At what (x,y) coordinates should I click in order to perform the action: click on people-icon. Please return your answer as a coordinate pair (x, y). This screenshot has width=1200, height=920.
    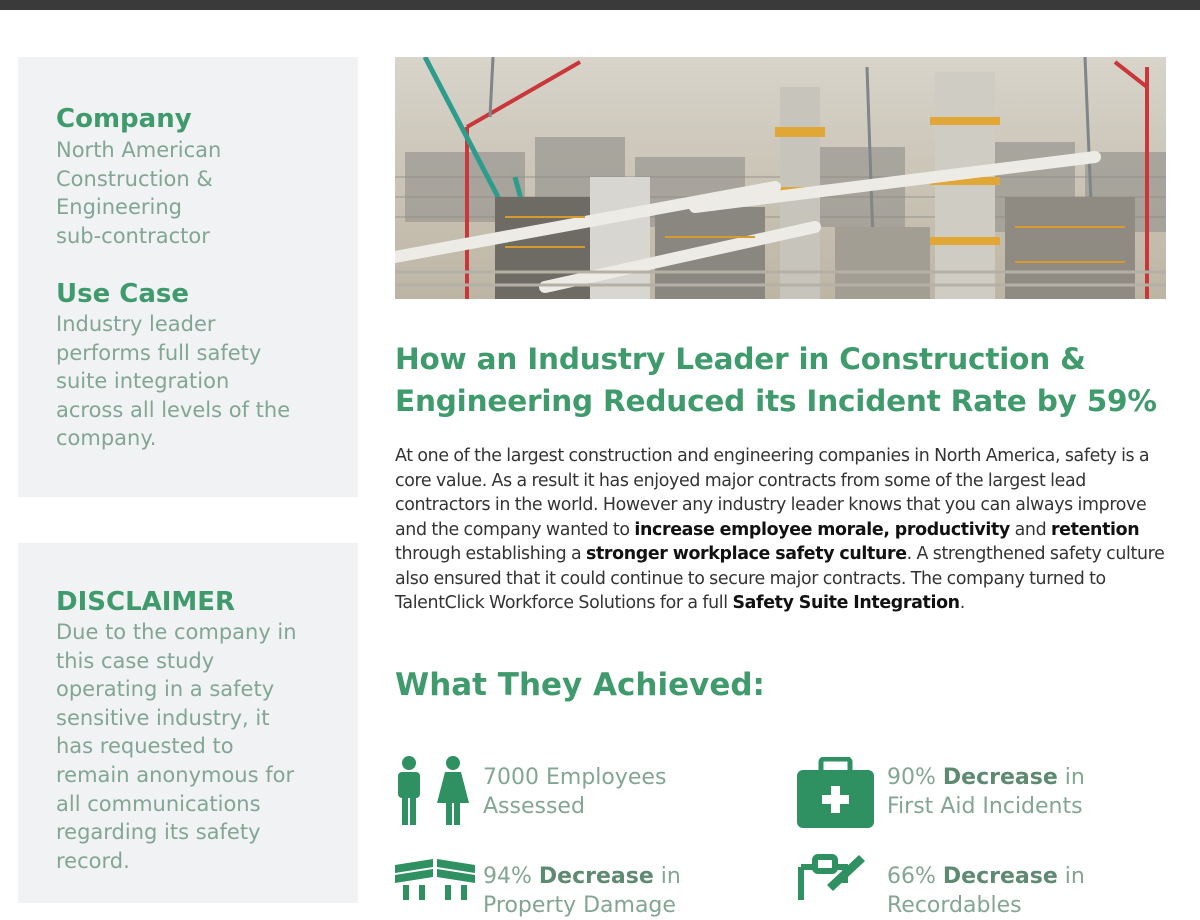
    Looking at the image, I should click on (433, 790).